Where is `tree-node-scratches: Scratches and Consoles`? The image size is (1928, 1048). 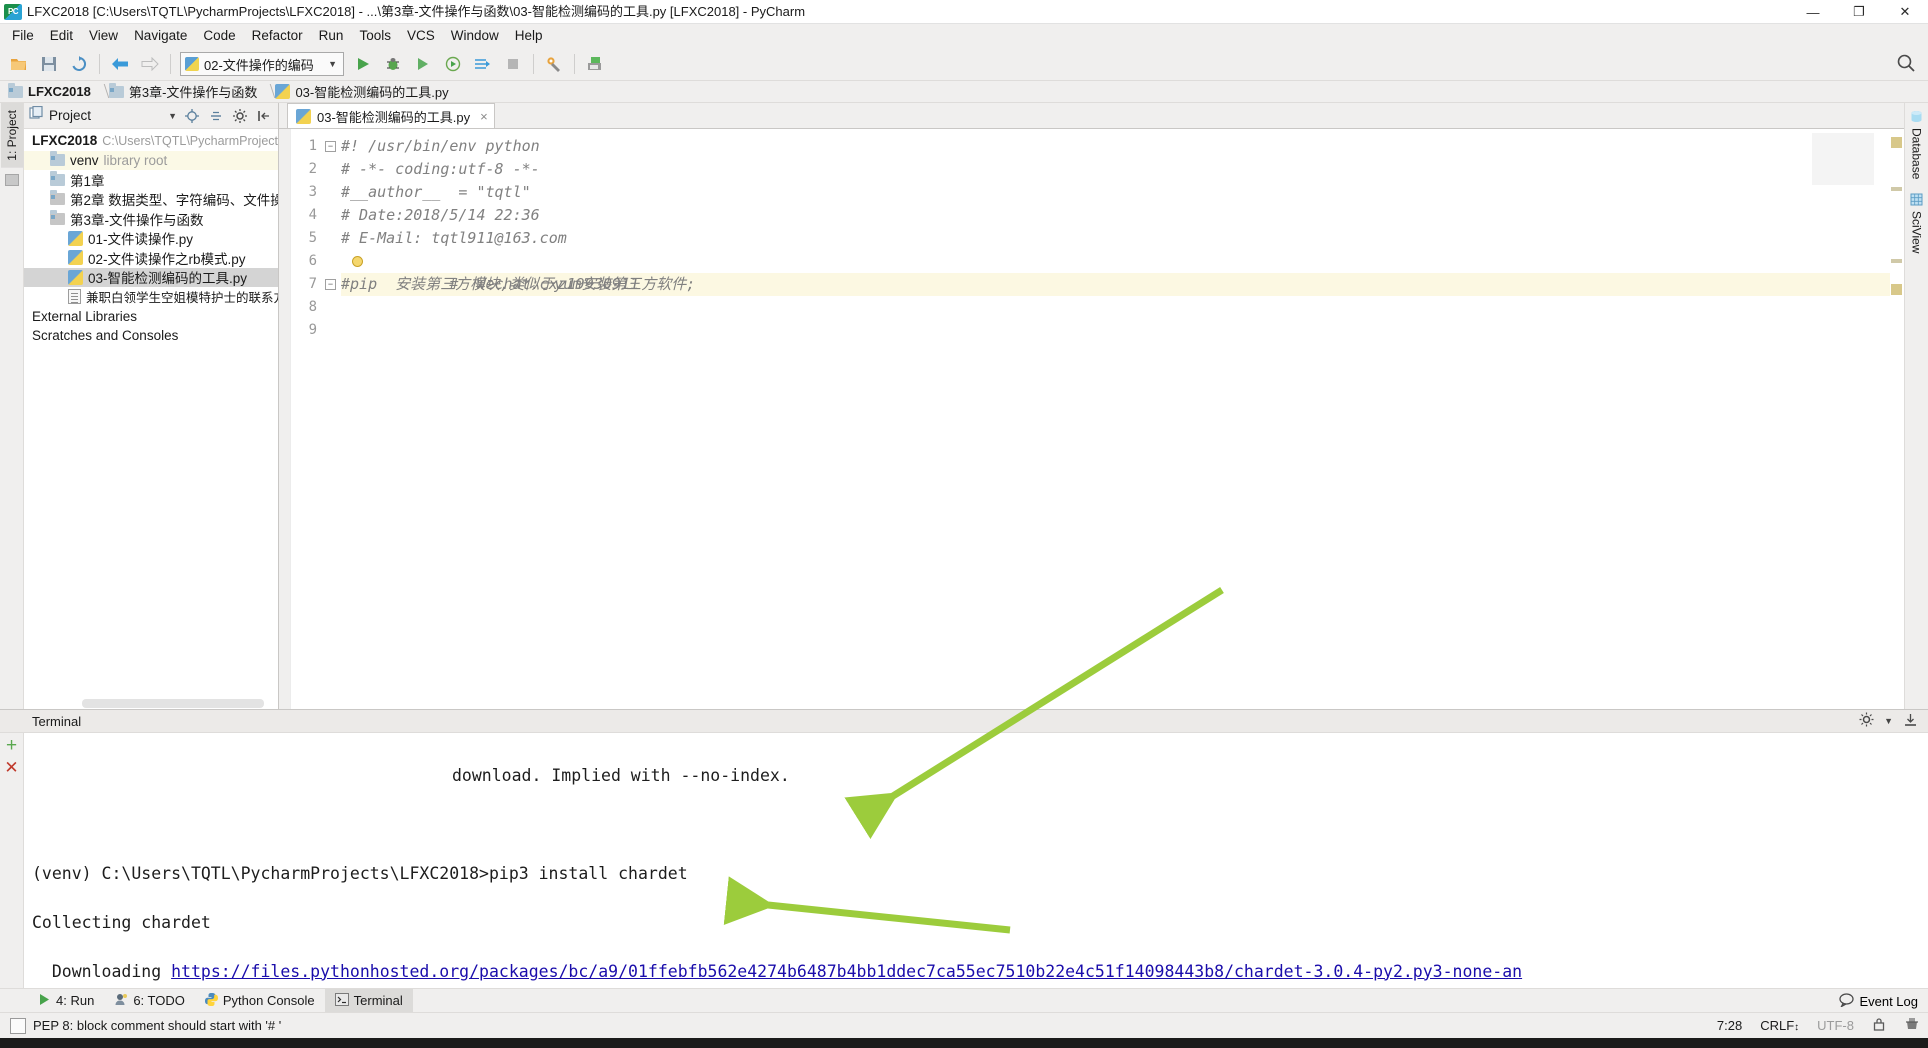
tree-node-scratches: Scratches and Consoles is located at coordinates (151, 336).